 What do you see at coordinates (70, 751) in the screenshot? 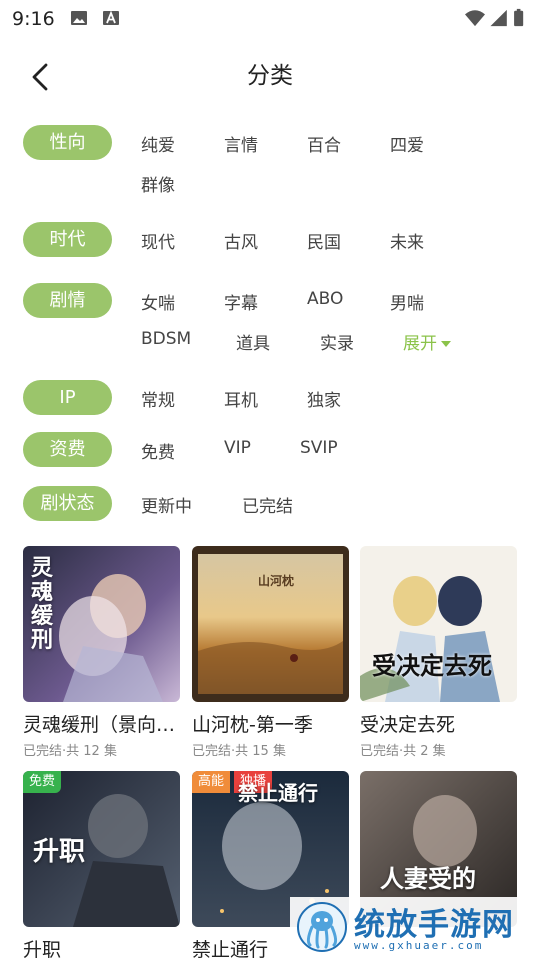
I see `card-subtitle: 已完结·共 12 集` at bounding box center [70, 751].